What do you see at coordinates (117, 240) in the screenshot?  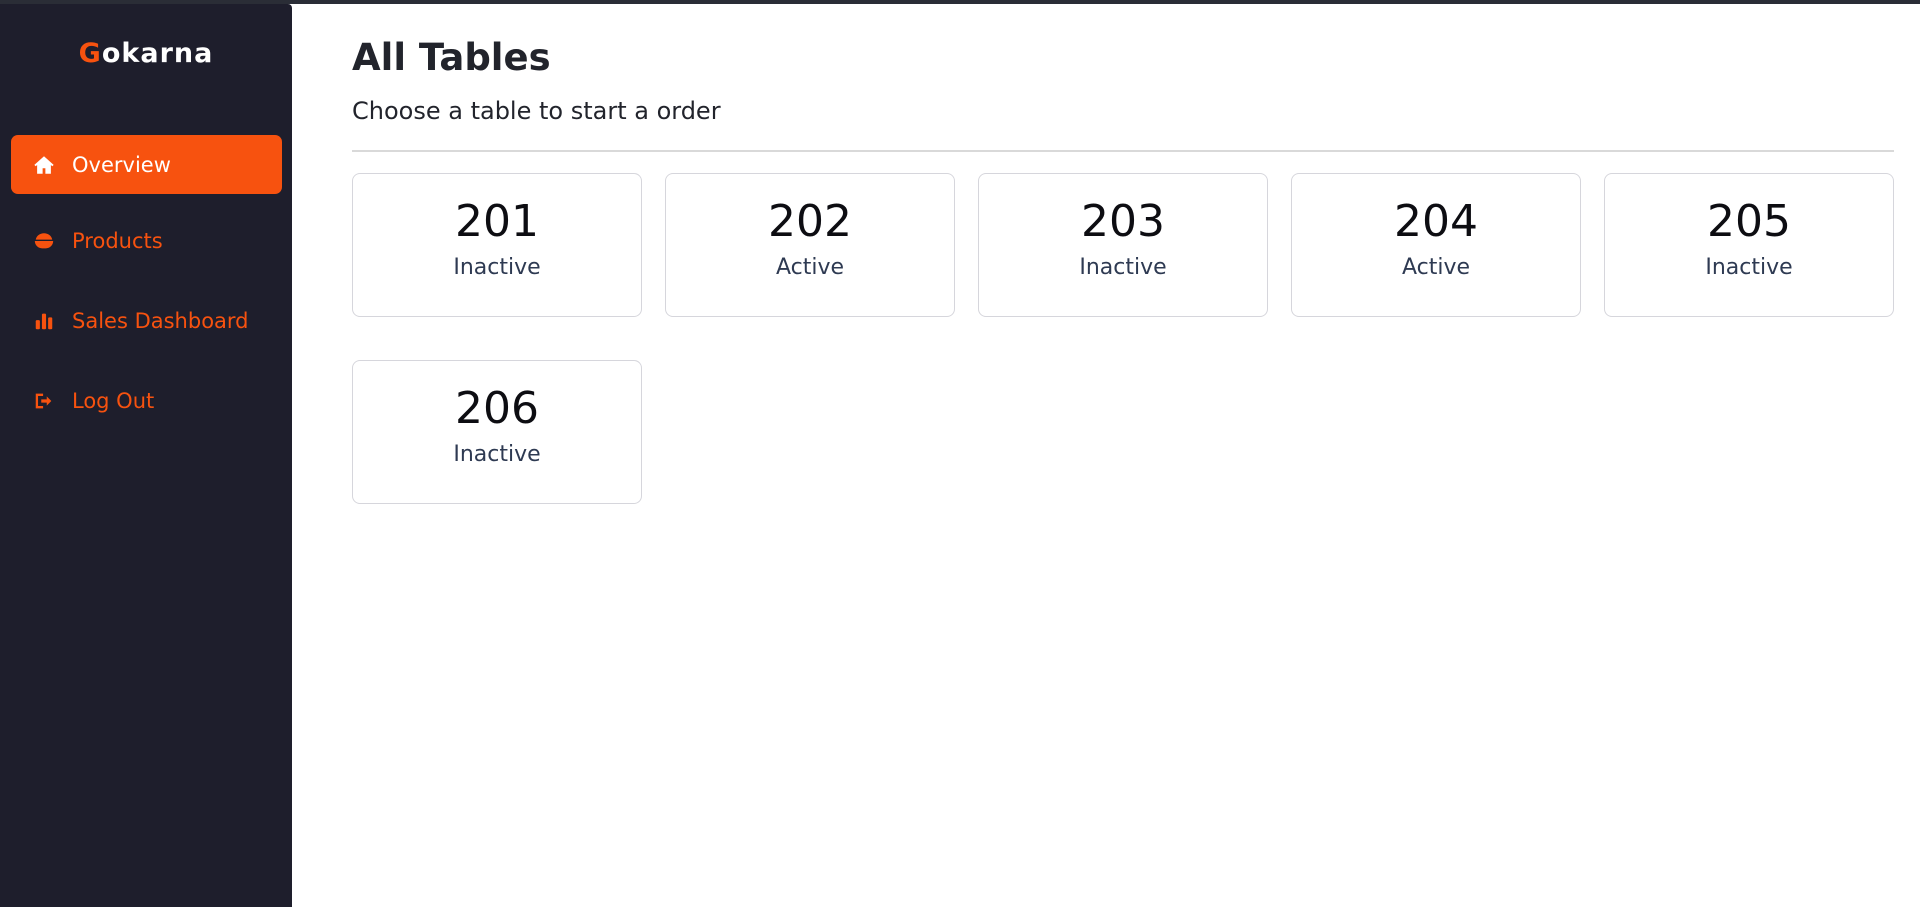 I see `sidebar-item-label: Products` at bounding box center [117, 240].